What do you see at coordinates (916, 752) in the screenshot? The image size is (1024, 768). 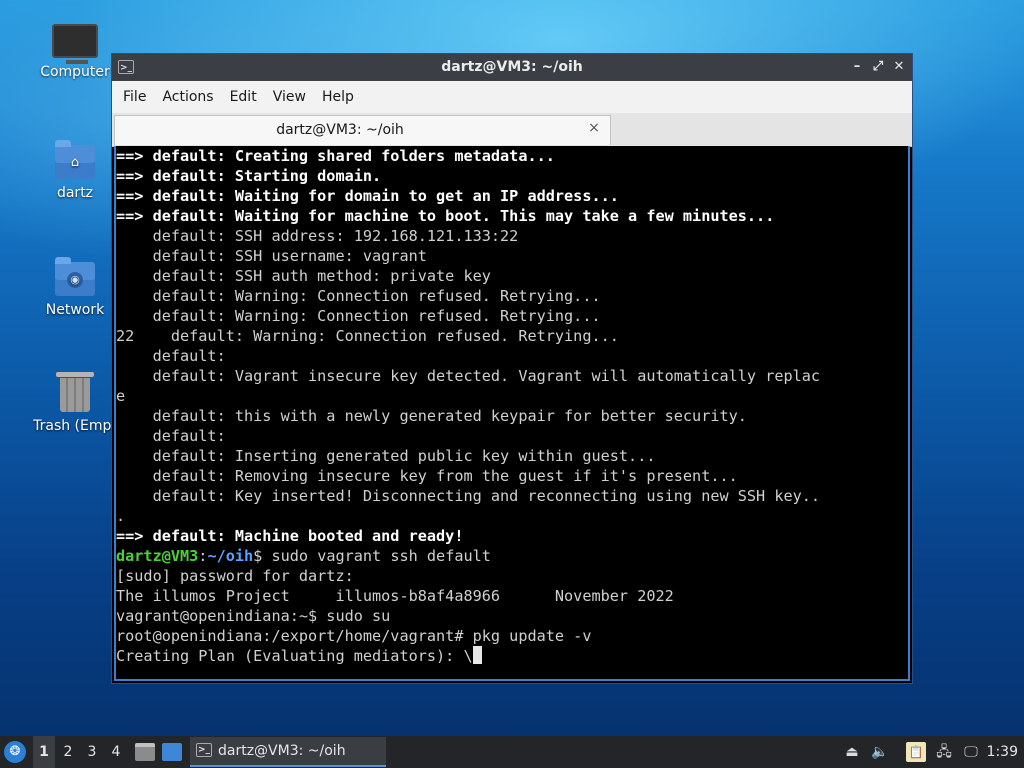 I see `clipboard-icon: 📋` at bounding box center [916, 752].